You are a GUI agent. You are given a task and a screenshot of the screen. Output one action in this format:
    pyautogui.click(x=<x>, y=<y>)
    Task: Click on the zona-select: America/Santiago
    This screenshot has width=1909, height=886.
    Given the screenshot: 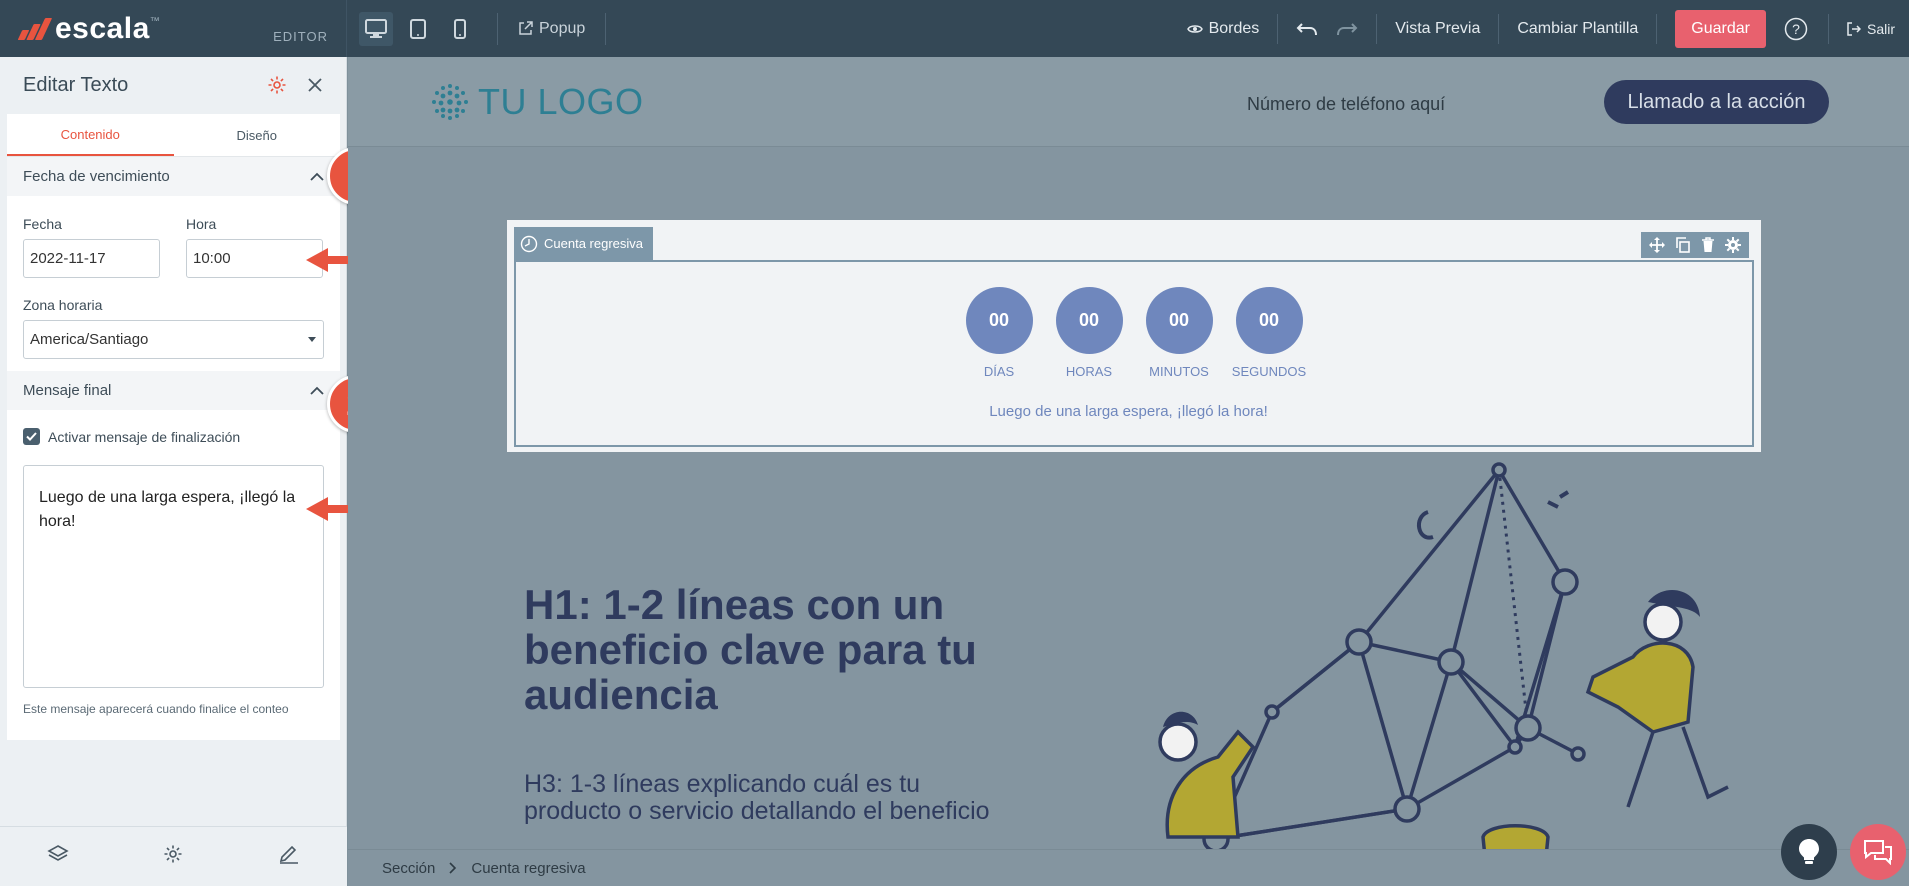 What is the action you would take?
    pyautogui.click(x=173, y=339)
    